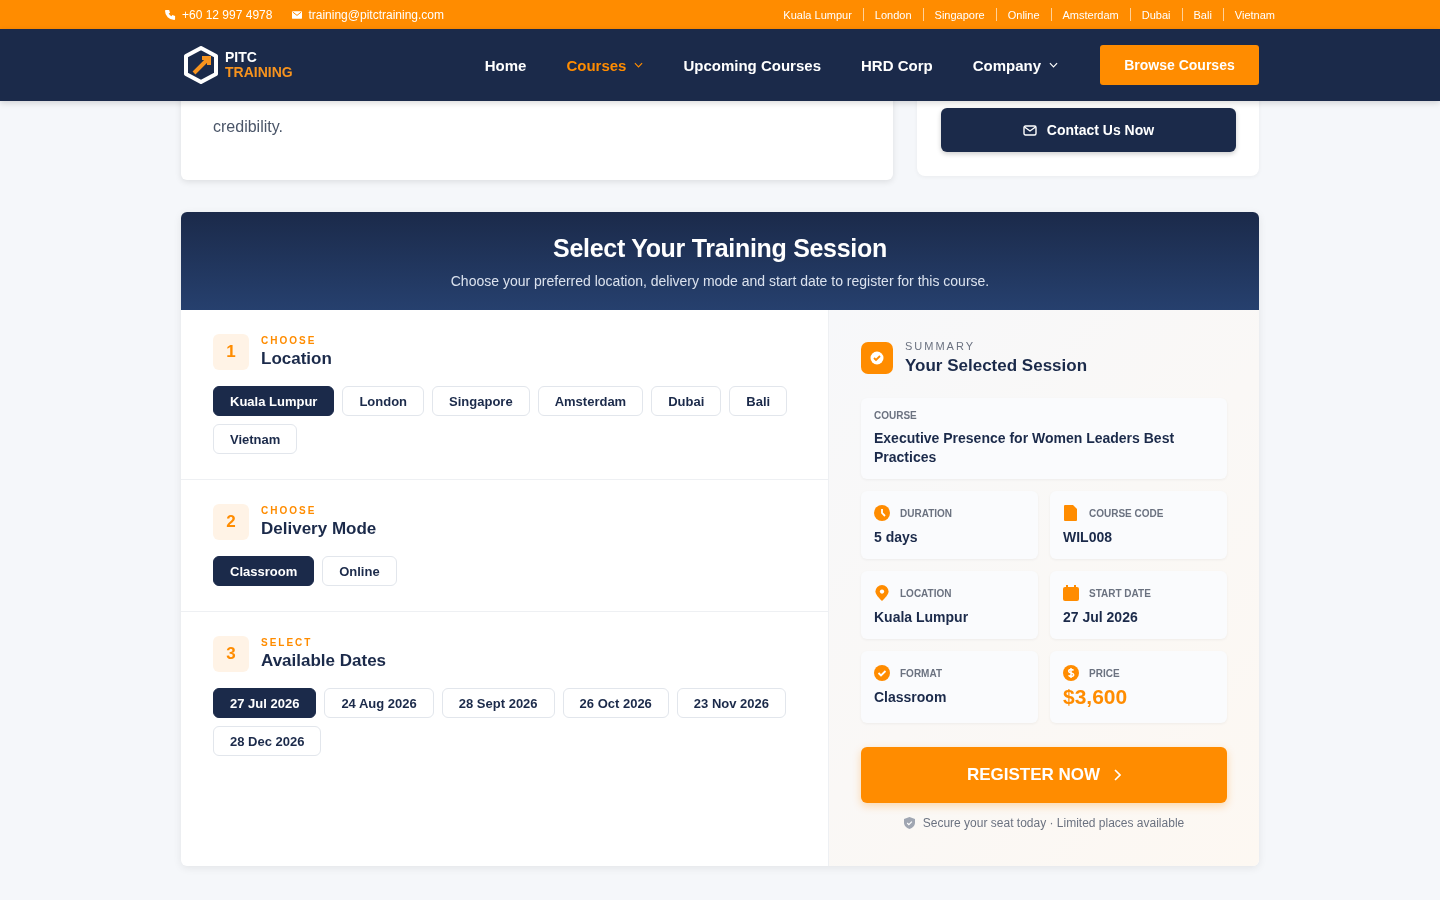 This screenshot has width=1440, height=900. Describe the element at coordinates (882, 673) in the screenshot. I see `check-circle-icon` at that location.